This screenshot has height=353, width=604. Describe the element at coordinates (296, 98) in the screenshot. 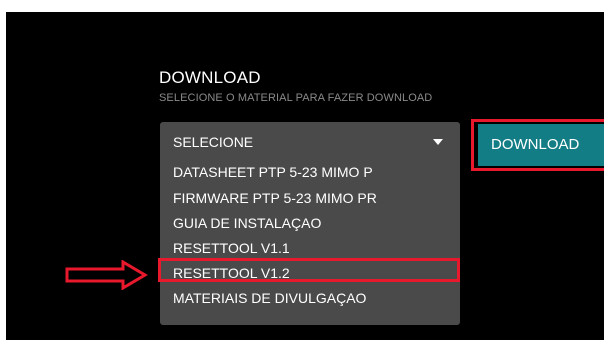

I see `page-subtitle: SELECIONE O MATERIAL PARA FAZER DOWNLOAD` at that location.